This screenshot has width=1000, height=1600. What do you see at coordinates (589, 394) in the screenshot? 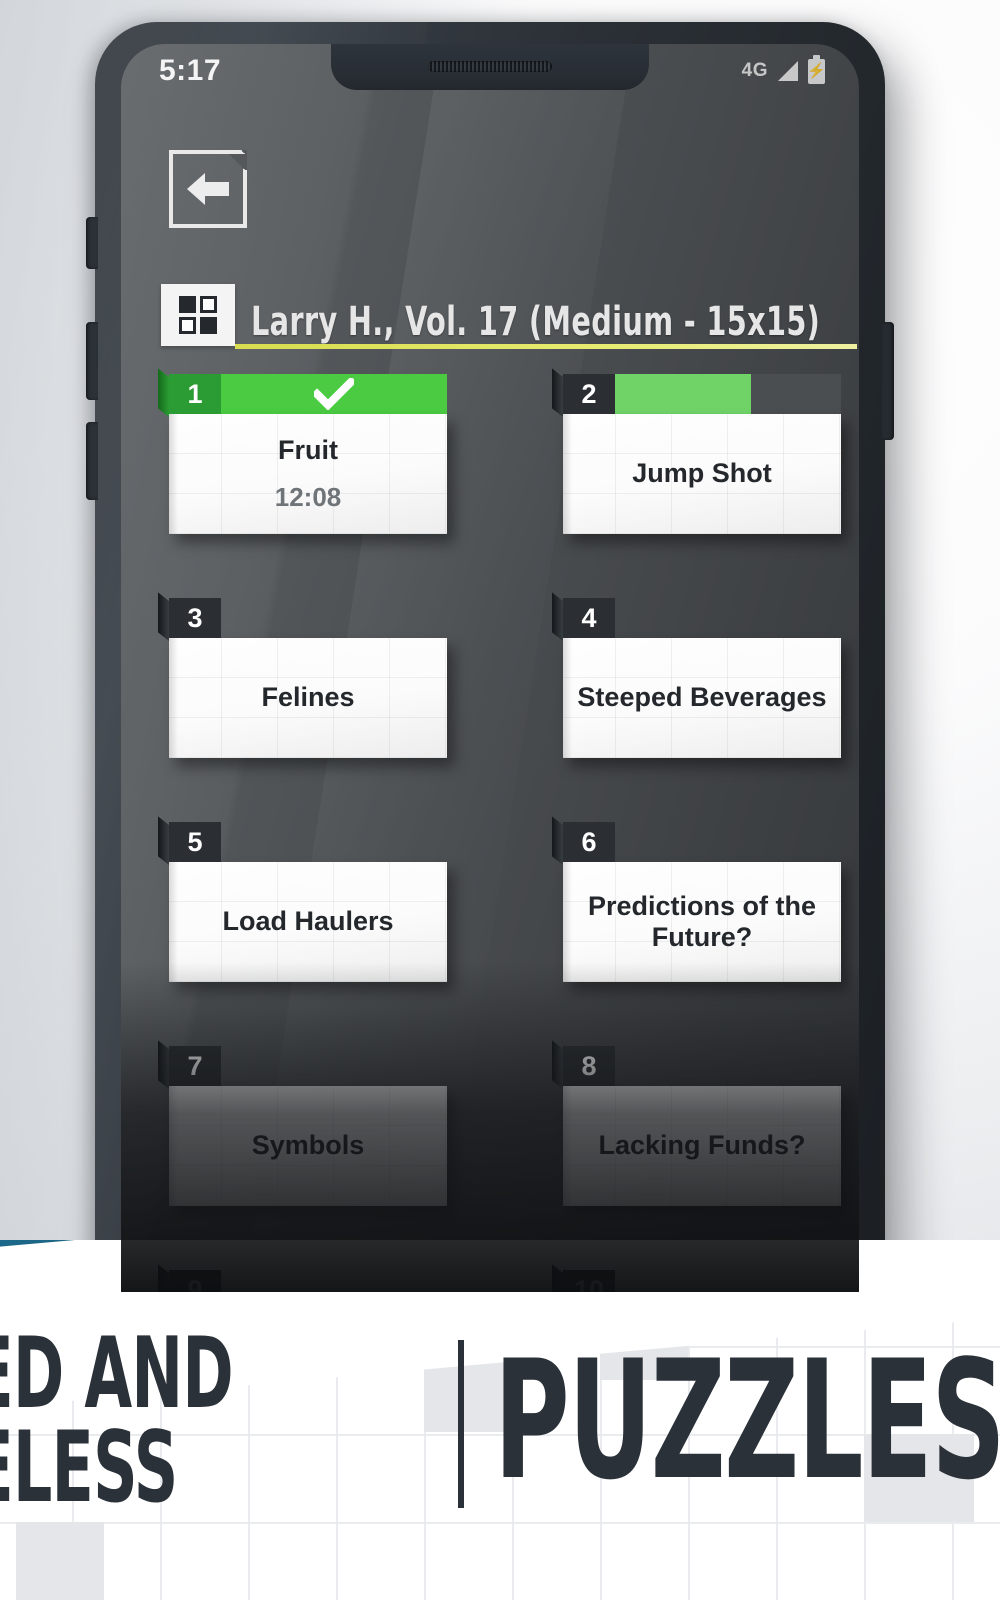
I see `puzzle-number: 2` at bounding box center [589, 394].